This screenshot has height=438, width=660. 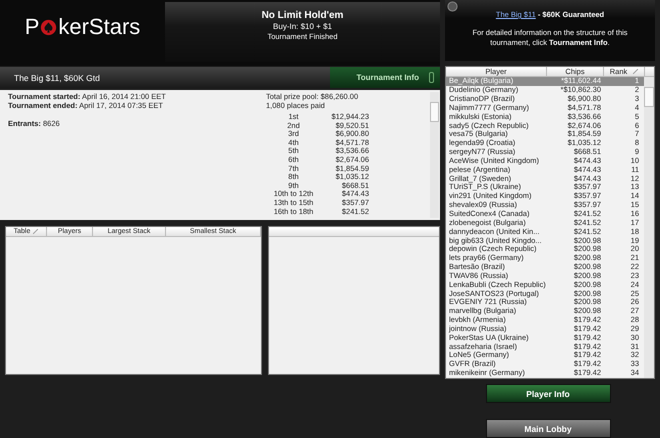 What do you see at coordinates (385, 77) in the screenshot?
I see `tournament-info-button: Tournament Info` at bounding box center [385, 77].